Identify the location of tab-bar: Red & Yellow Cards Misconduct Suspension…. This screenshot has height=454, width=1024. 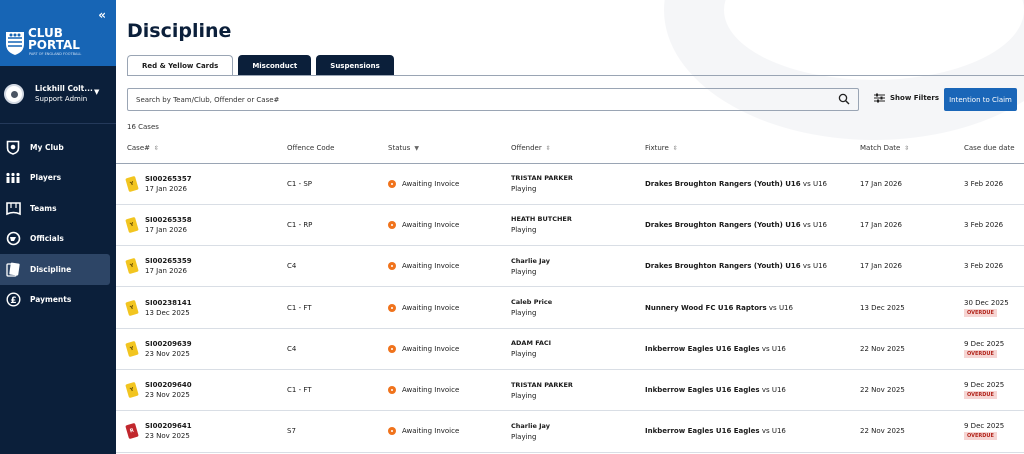
(260, 65).